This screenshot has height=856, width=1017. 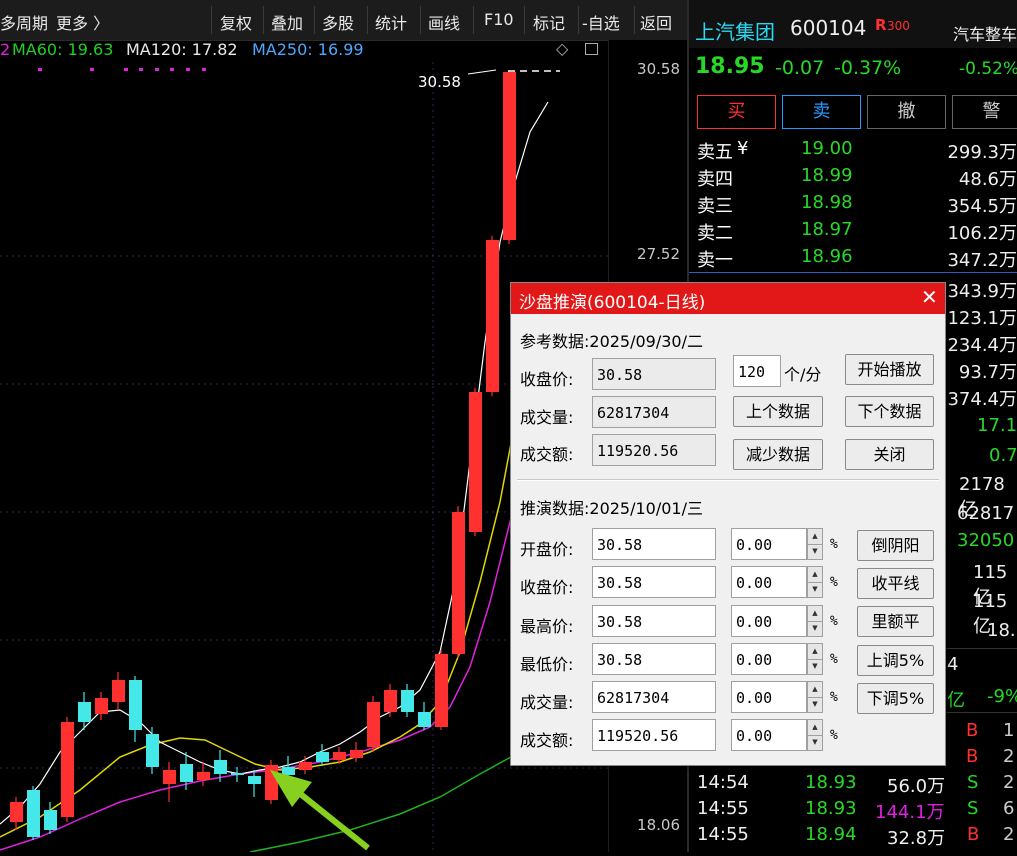 What do you see at coordinates (929, 297) in the screenshot?
I see `close-icon: ✕` at bounding box center [929, 297].